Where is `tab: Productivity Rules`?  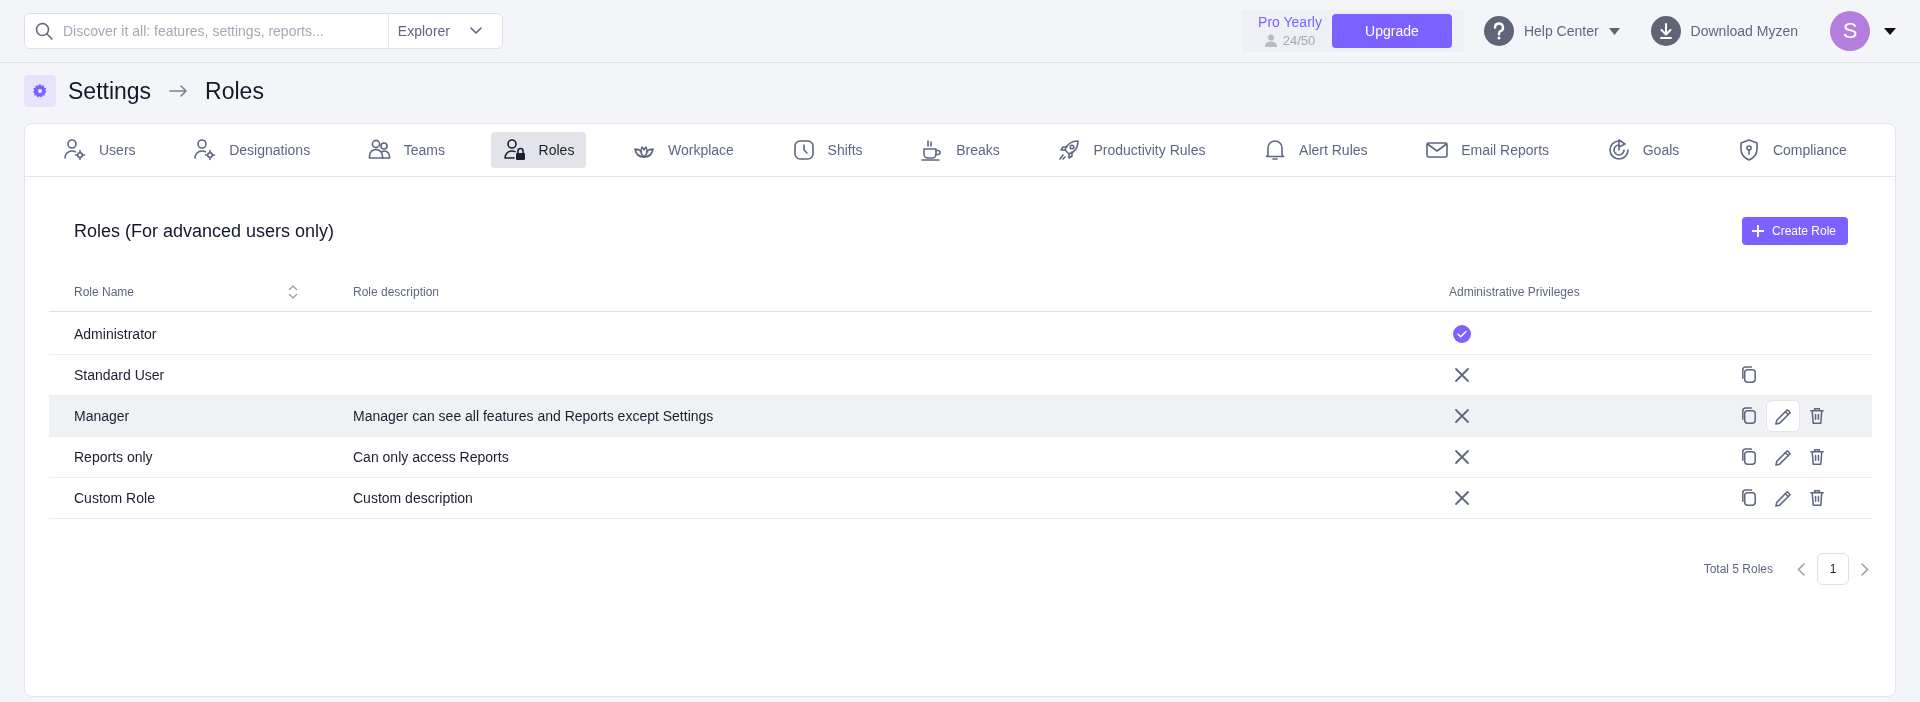 tab: Productivity Rules is located at coordinates (1131, 150).